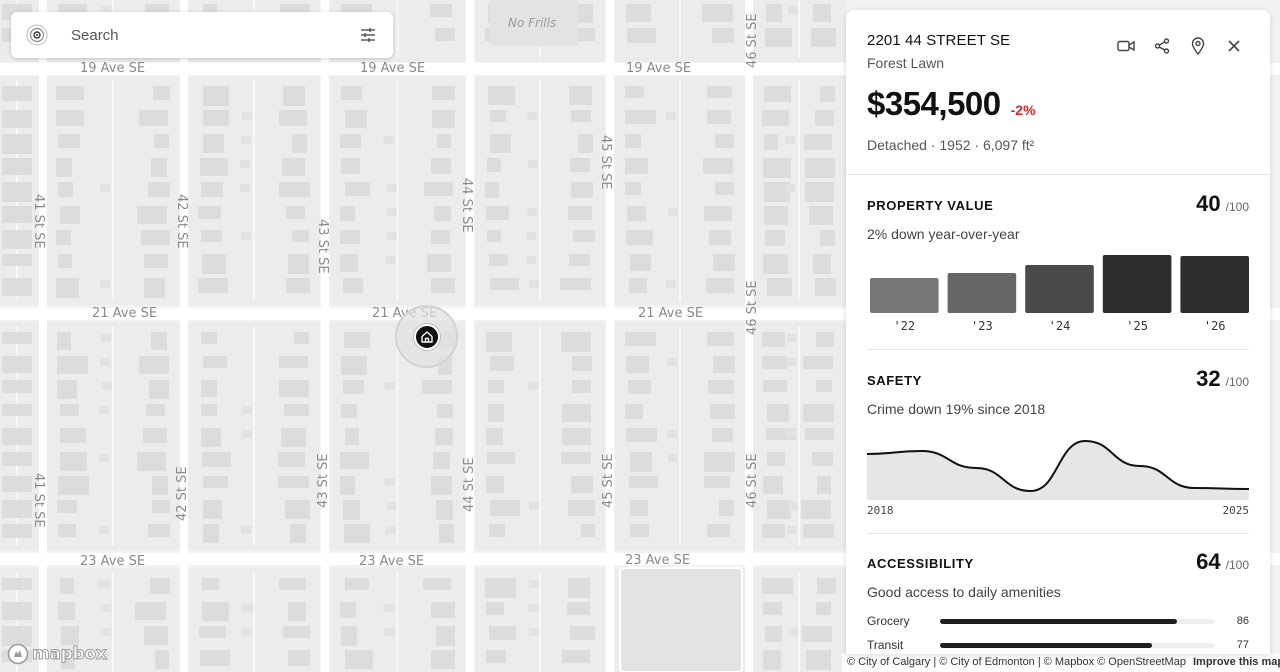 The height and width of the screenshot is (672, 1280). What do you see at coordinates (1077, 621) in the screenshot?
I see `amenity-bar-track` at bounding box center [1077, 621].